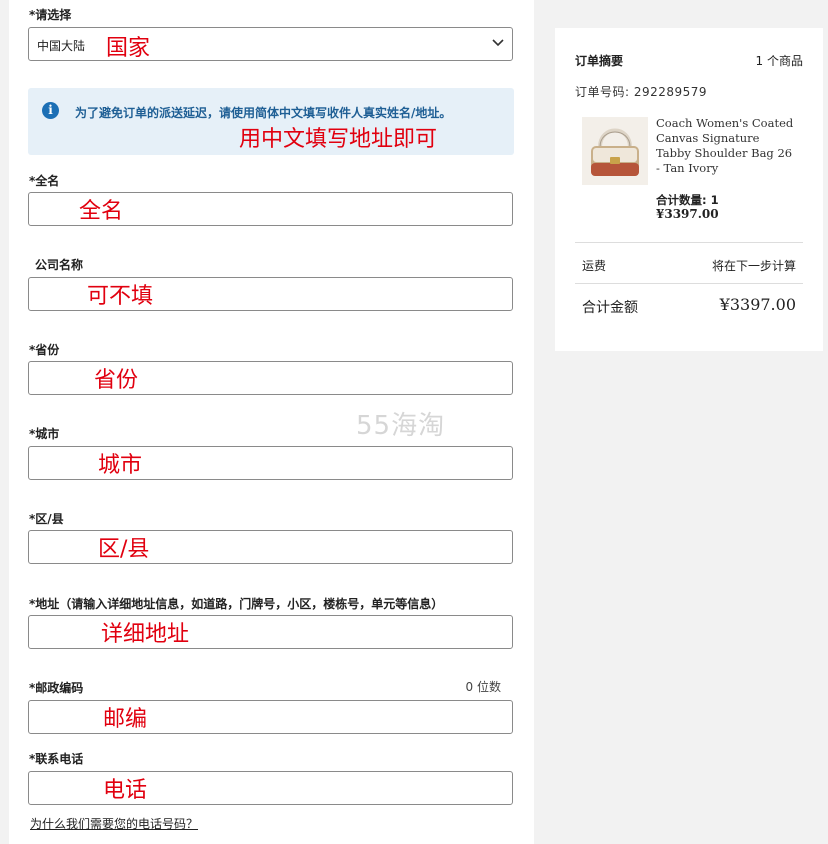 Image resolution: width=828 pixels, height=844 pixels. Describe the element at coordinates (270, 788) in the screenshot. I see `phone-field: 电话` at that location.